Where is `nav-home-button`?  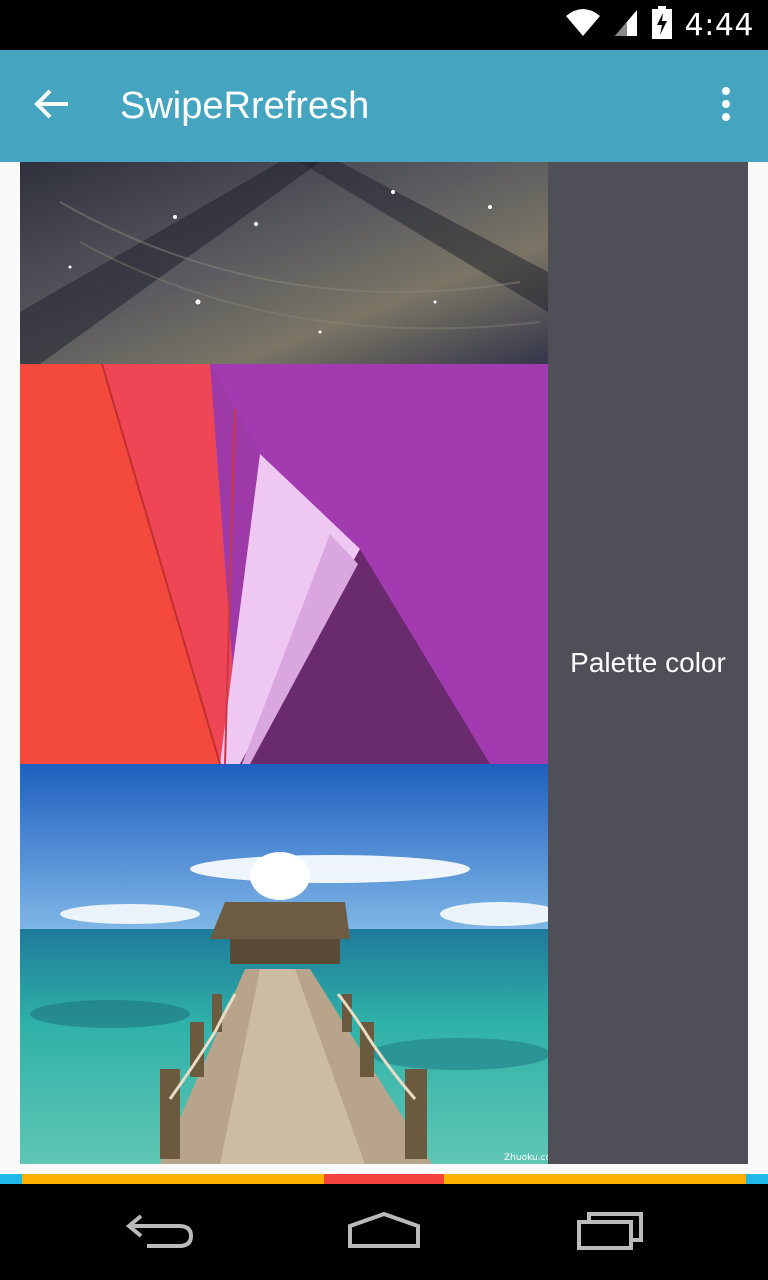 nav-home-button is located at coordinates (384, 1232).